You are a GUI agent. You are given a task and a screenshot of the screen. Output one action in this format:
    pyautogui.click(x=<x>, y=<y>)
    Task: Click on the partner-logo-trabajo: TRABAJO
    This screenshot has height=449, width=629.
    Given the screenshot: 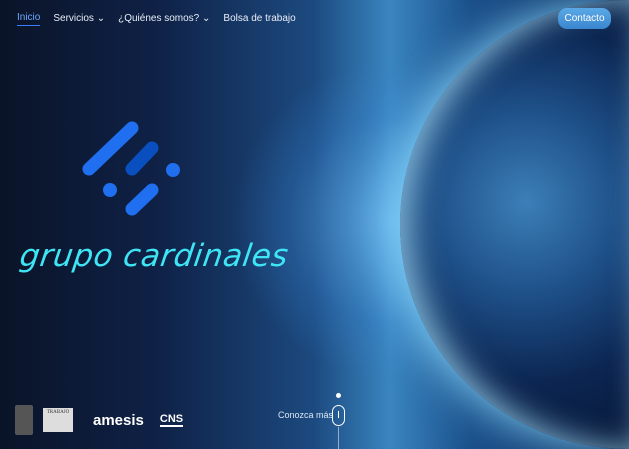 What is the action you would take?
    pyautogui.click(x=58, y=420)
    